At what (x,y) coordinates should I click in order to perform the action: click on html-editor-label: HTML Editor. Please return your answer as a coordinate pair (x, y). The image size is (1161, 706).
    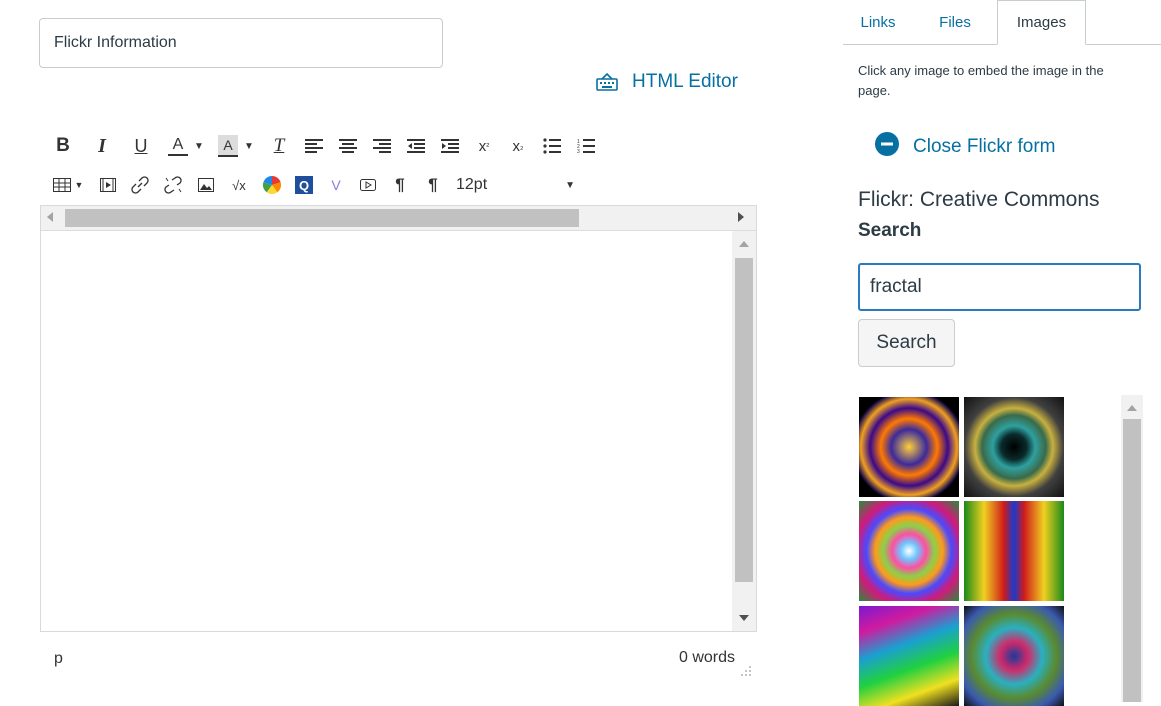
    Looking at the image, I should click on (685, 81).